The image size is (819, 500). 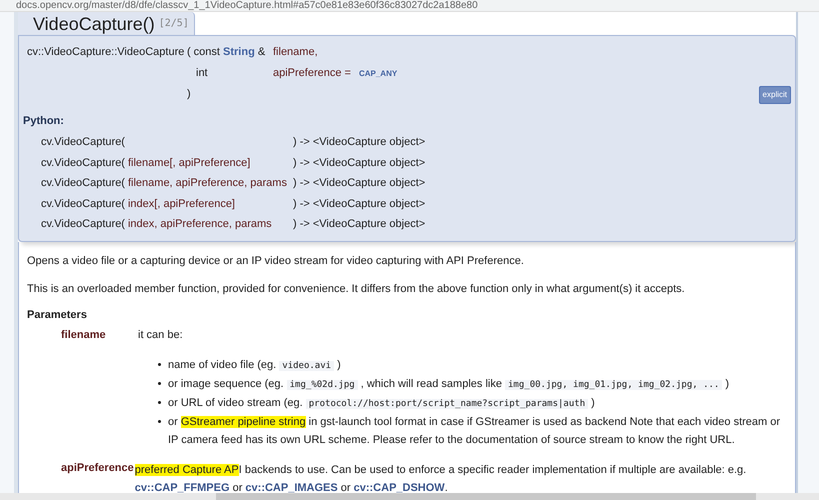 I want to click on function-name: cv::VideoCapture::VideoCapture, so click(x=105, y=52).